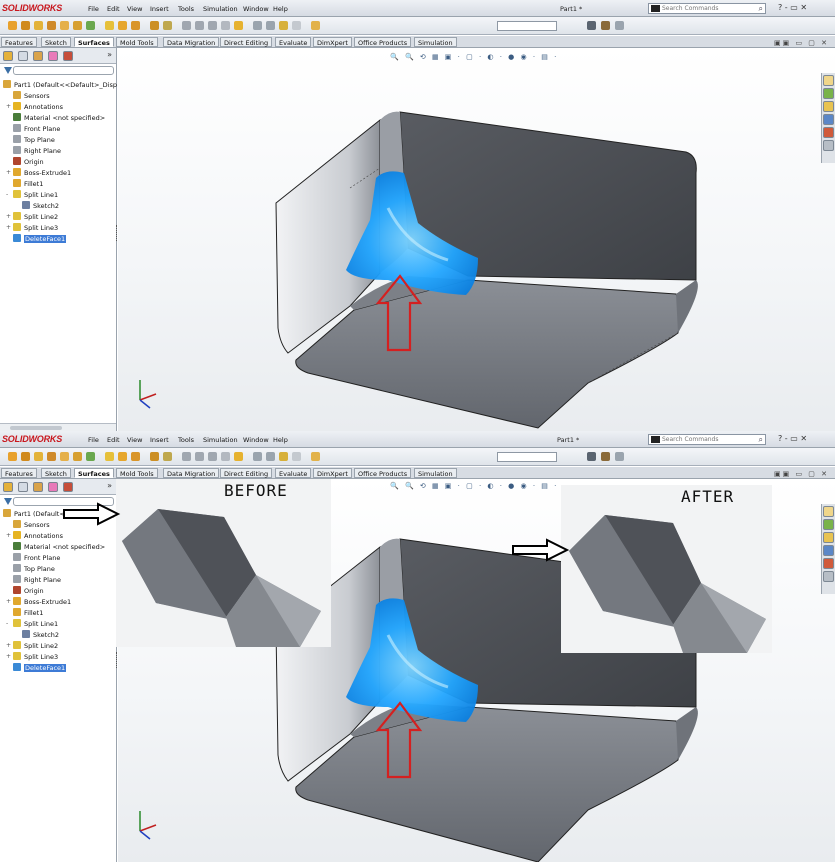  I want to click on tree-item: Sensors, so click(31, 96).